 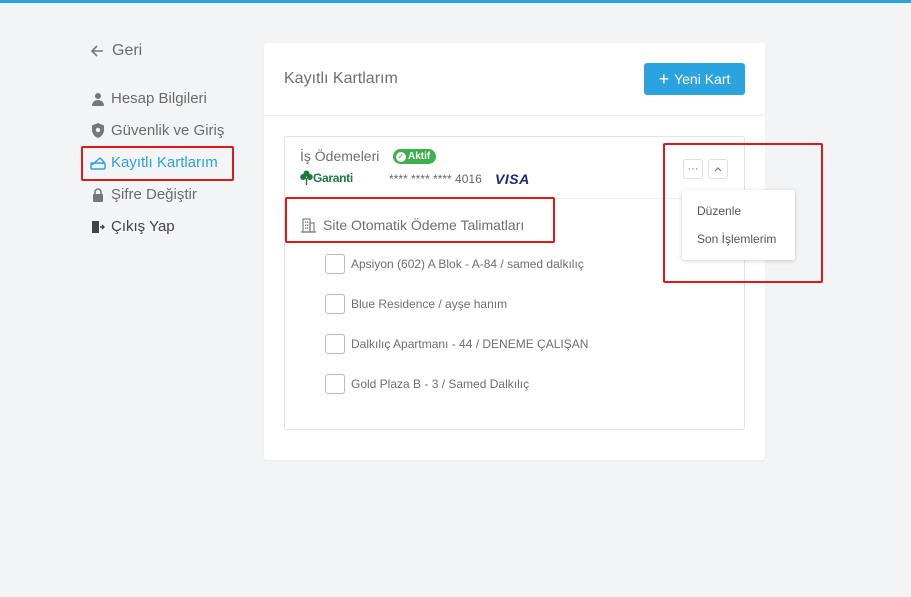 I want to click on sidebar-item-label: Hesap Bilgileri, so click(x=159, y=98).